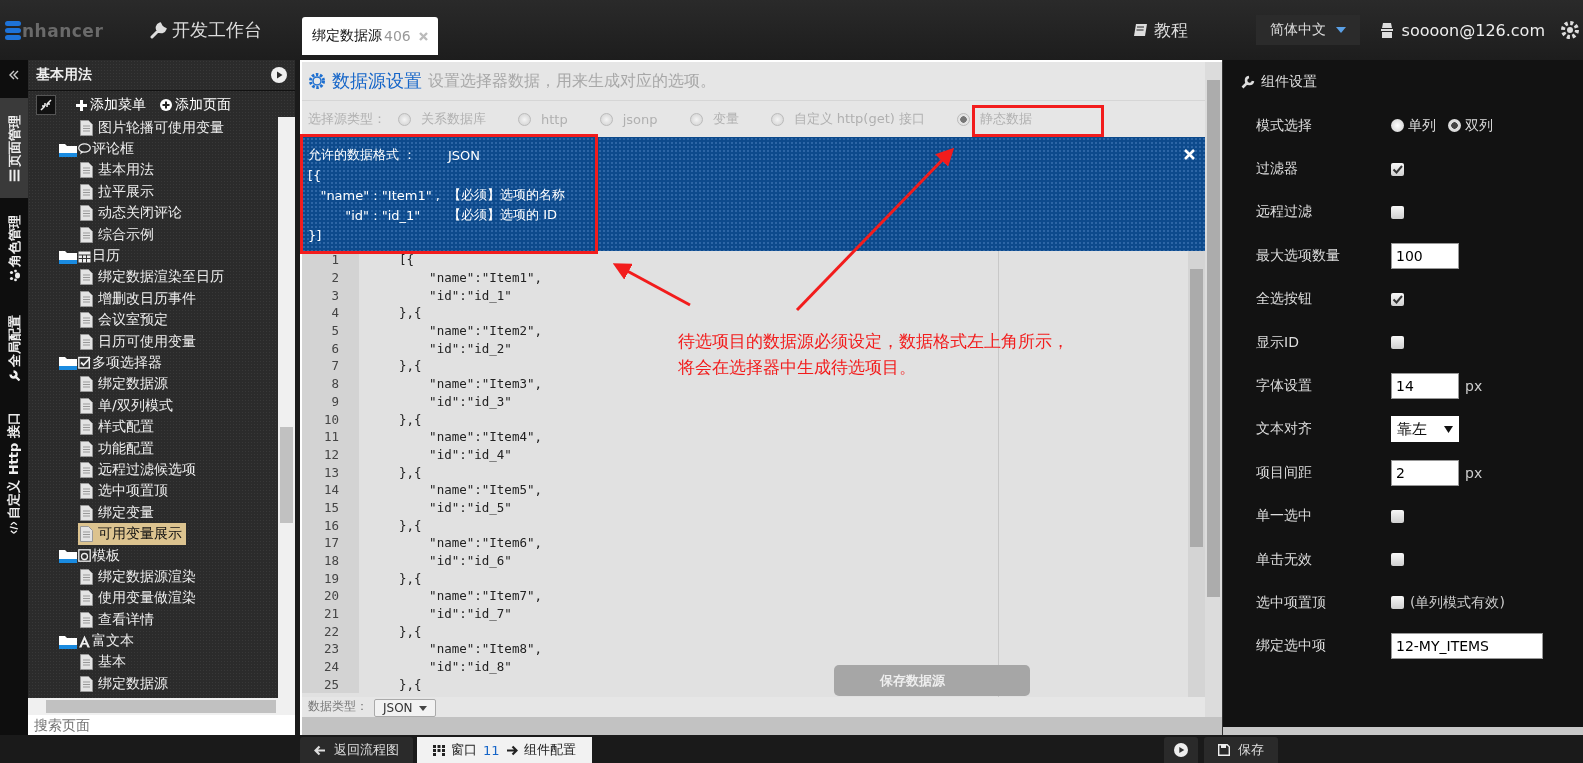 This screenshot has width=1583, height=763. Describe the element at coordinates (14, 275) in the screenshot. I see `paw-icon` at that location.